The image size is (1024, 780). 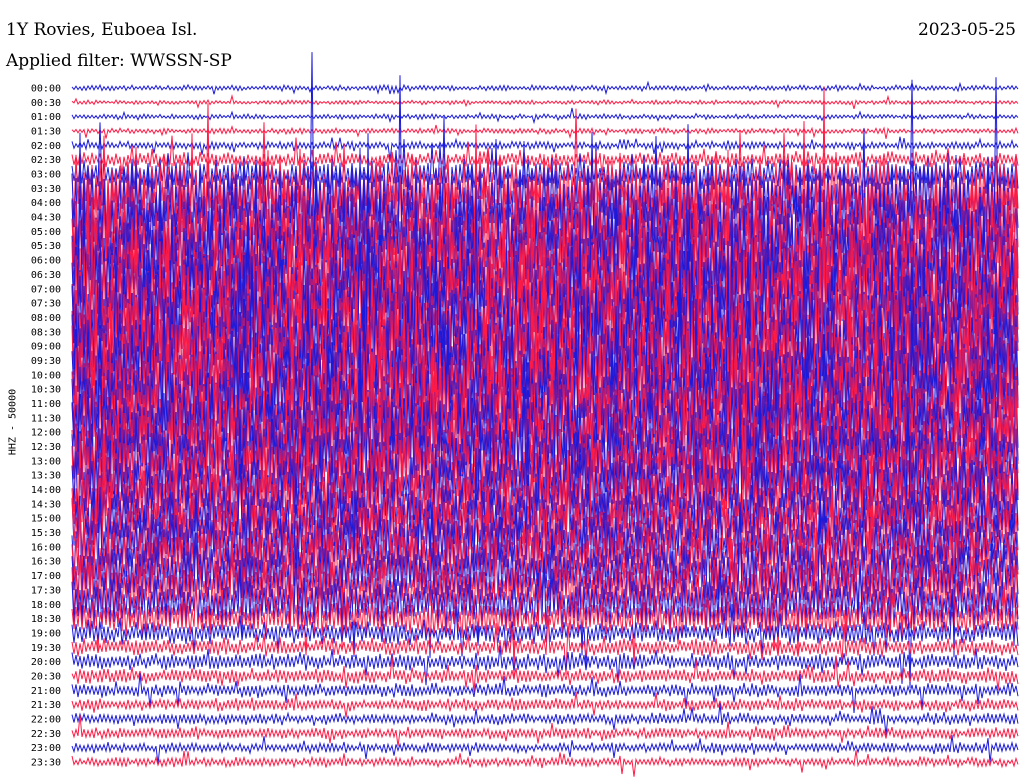 I want to click on time-tick-label: 03:00, so click(x=46, y=175).